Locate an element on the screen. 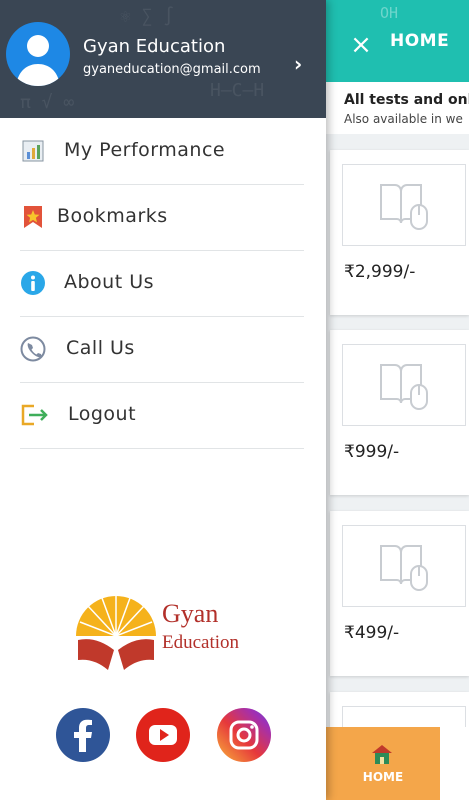  youtube-glyph is located at coordinates (163, 735).